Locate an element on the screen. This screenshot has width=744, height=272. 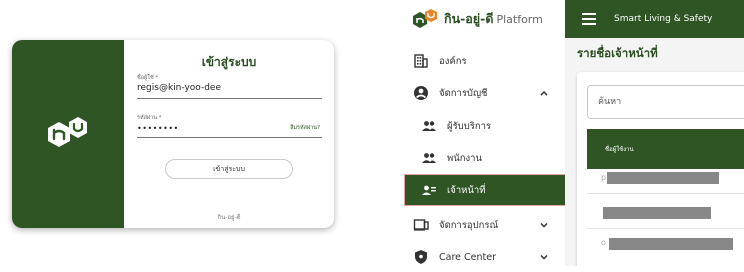
sidebar-item-label: เจ้าหน้าที่ is located at coordinates (466, 190).